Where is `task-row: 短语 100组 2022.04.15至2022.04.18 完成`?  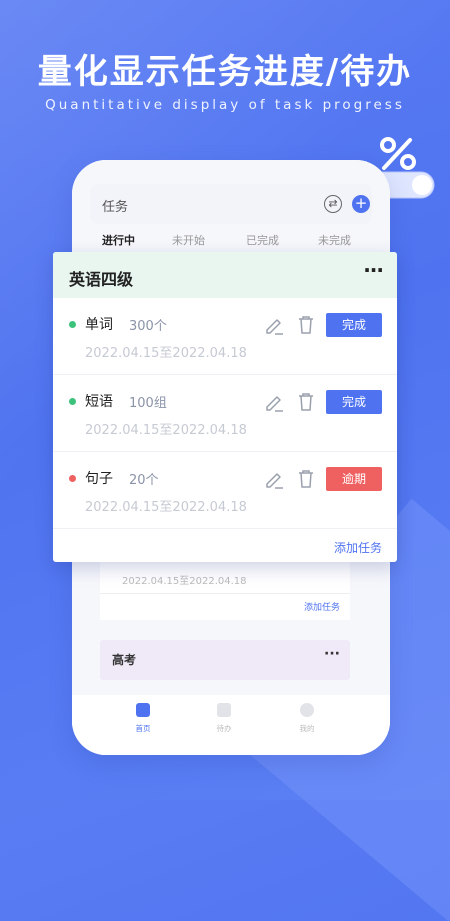 task-row: 短语 100组 2022.04.15至2022.04.18 完成 is located at coordinates (225, 413).